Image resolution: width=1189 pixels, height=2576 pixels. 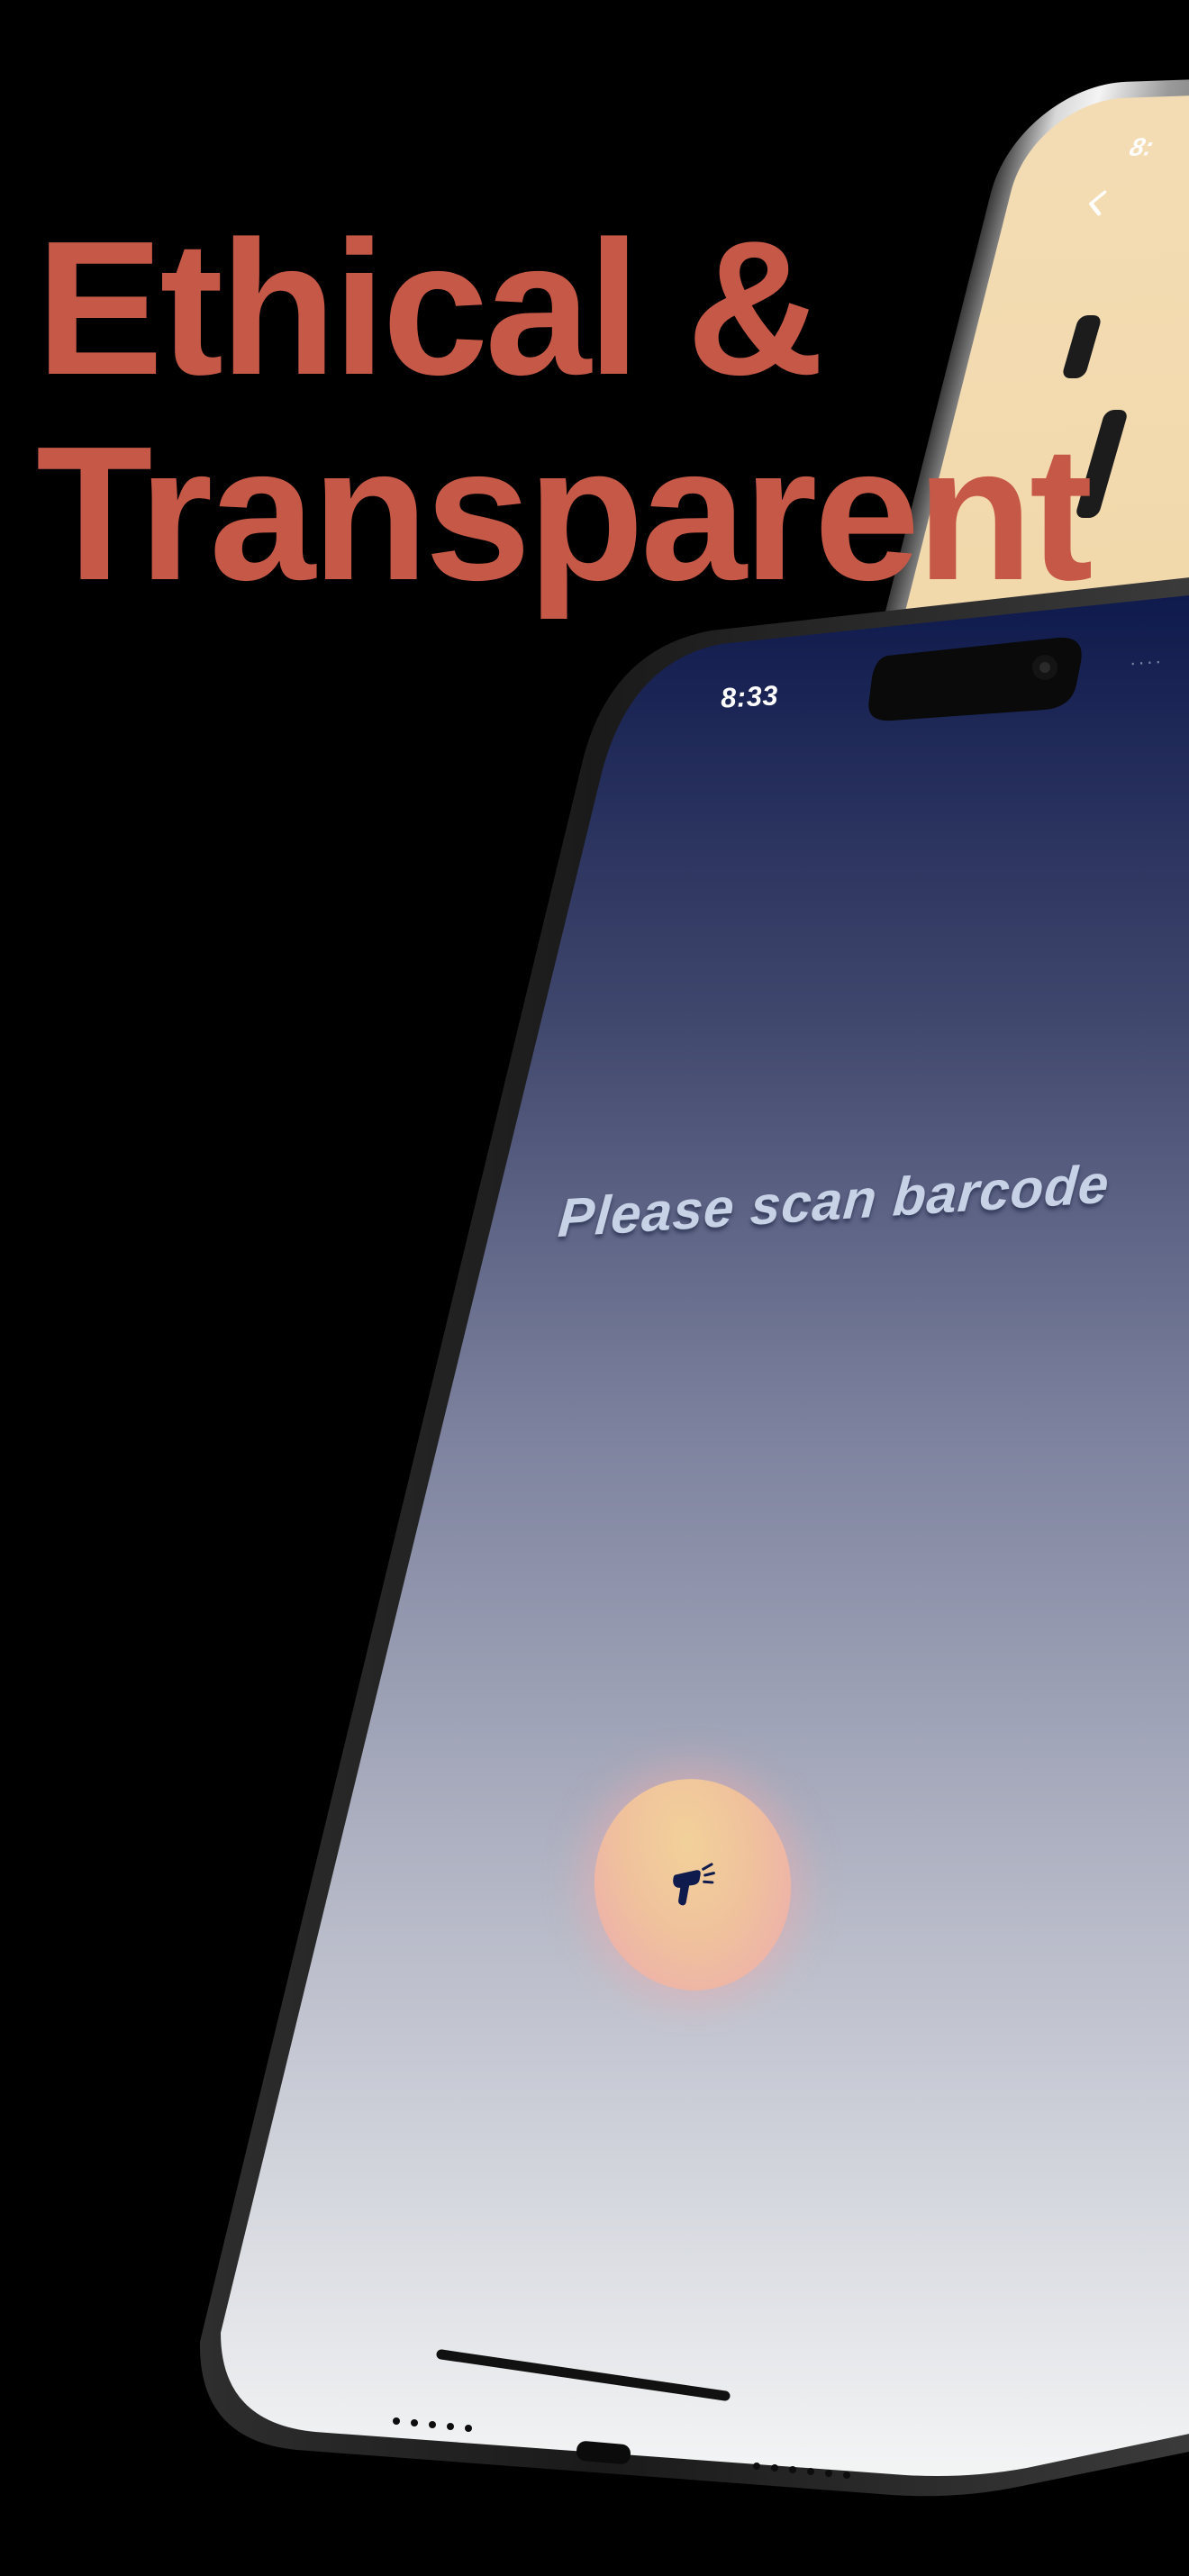 What do you see at coordinates (750, 696) in the screenshot?
I see `status-bar-time: 8:33` at bounding box center [750, 696].